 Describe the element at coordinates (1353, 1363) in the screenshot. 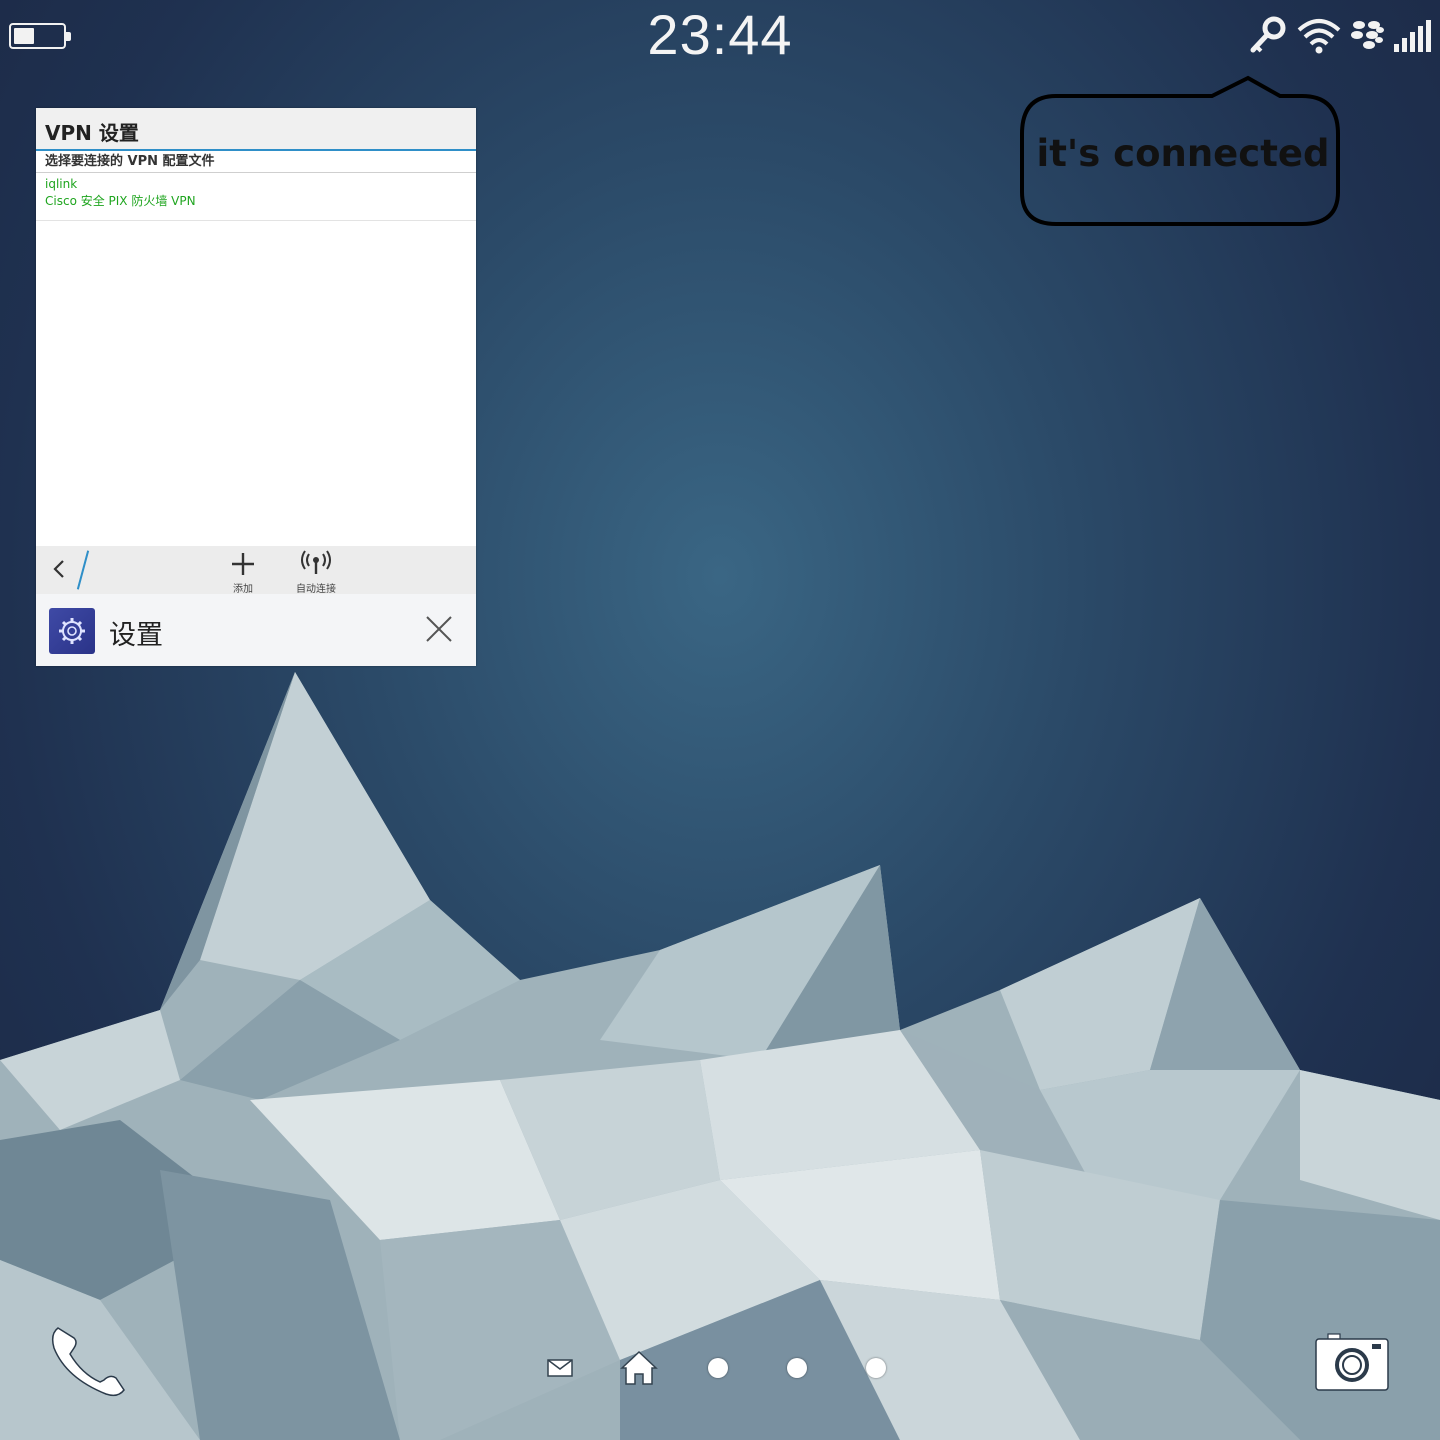

I see `camera-icon` at that location.